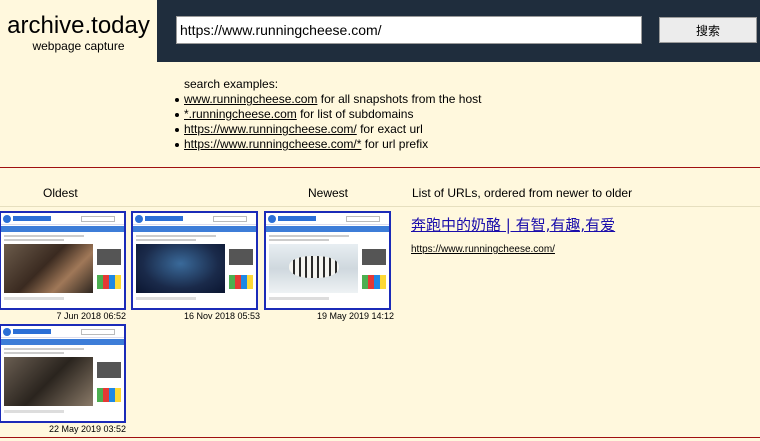 The width and height of the screenshot is (760, 441). What do you see at coordinates (513, 224) in the screenshot?
I see `result-title-link: 奔跑中的奶酪 | 有智,有趣,有爱` at bounding box center [513, 224].